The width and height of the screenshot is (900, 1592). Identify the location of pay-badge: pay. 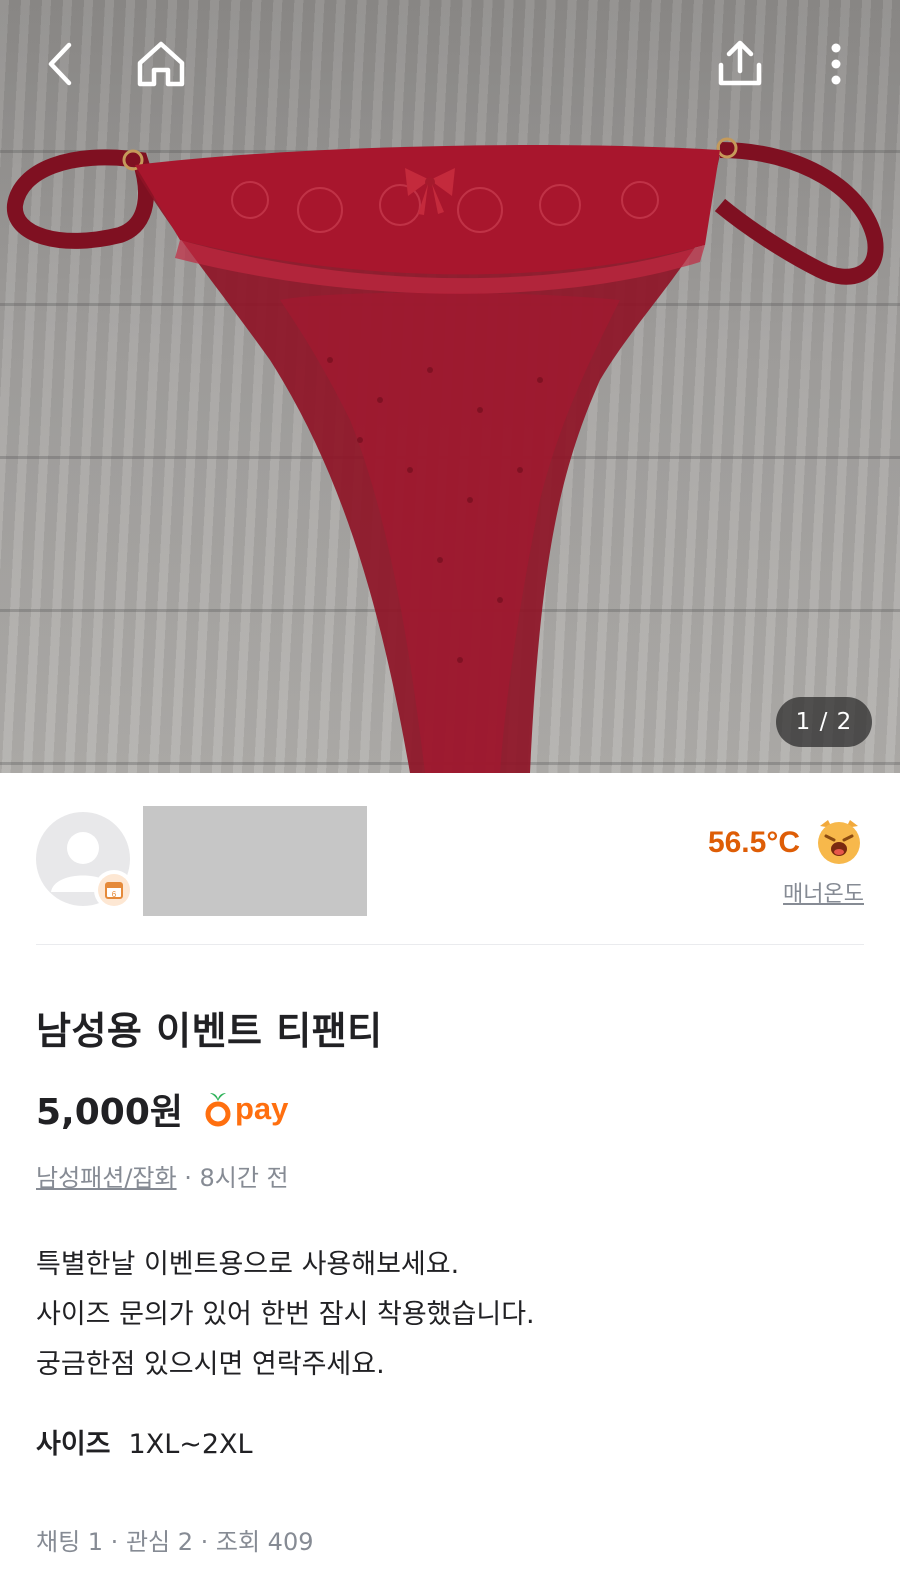
(246, 1109).